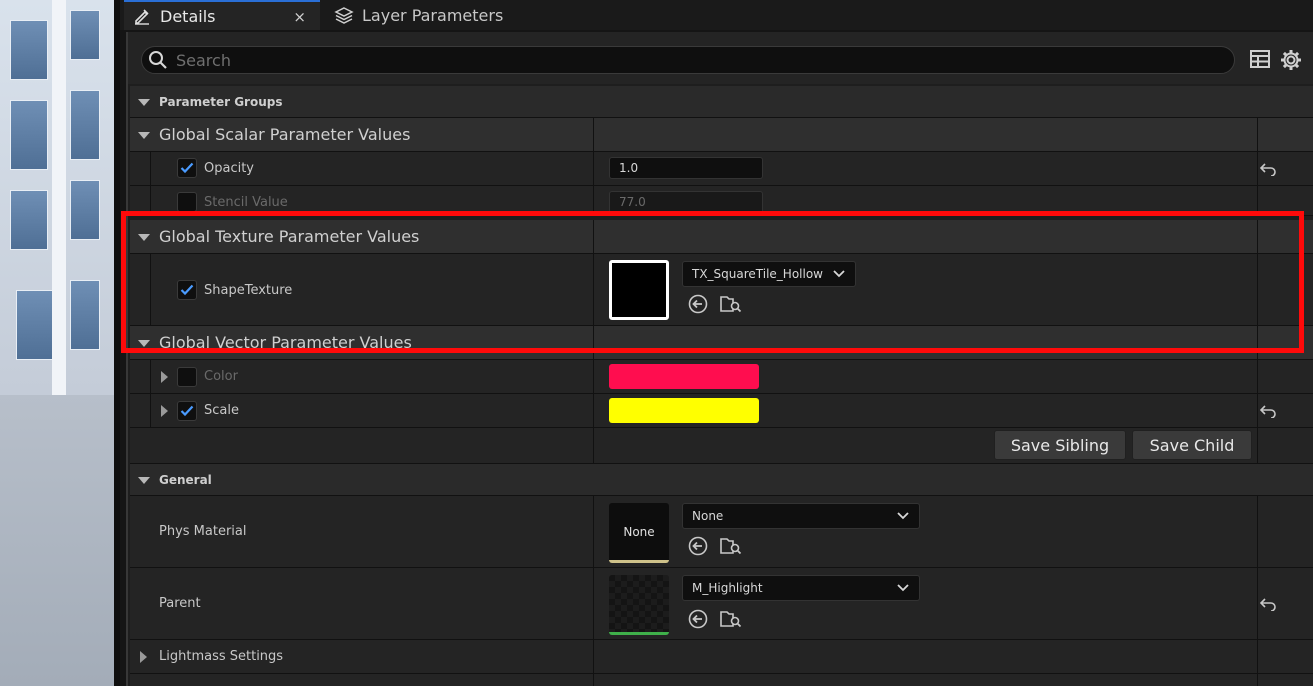 The height and width of the screenshot is (686, 1313). What do you see at coordinates (289, 236) in the screenshot?
I see `group-label: Global Texture Parameter Values` at bounding box center [289, 236].